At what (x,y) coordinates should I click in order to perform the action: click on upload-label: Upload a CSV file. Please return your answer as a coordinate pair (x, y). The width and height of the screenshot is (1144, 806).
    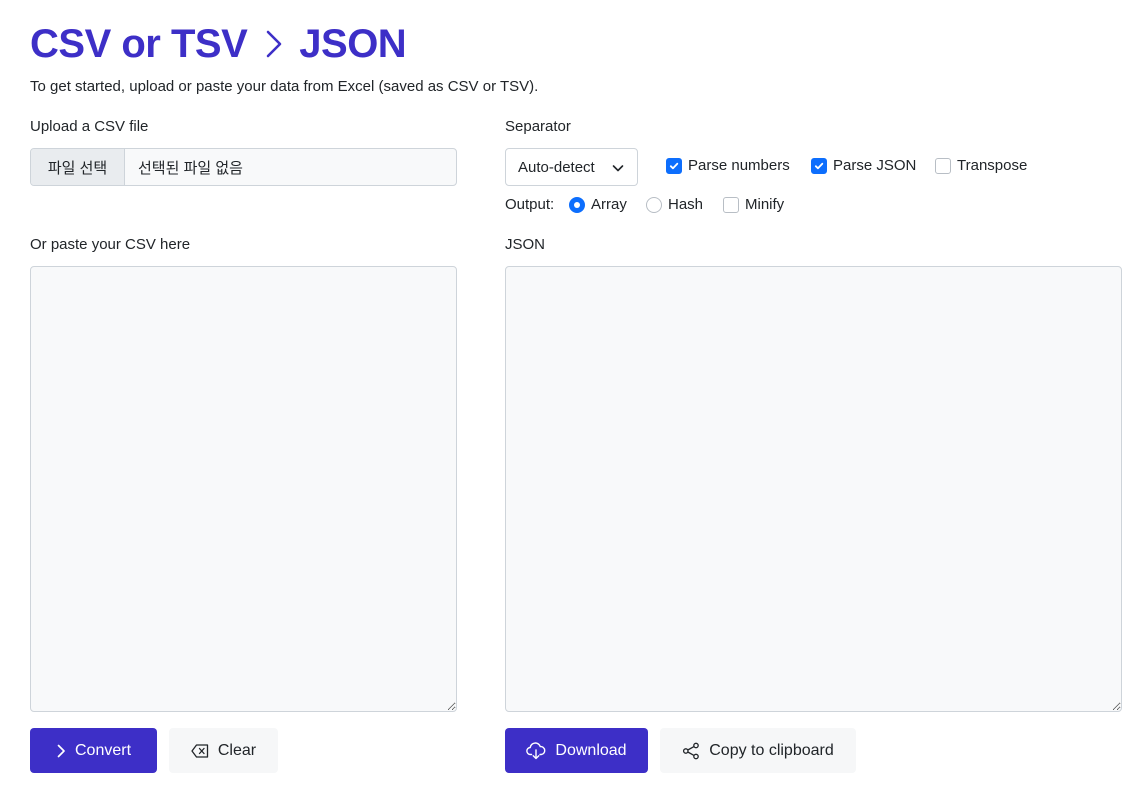
    Looking at the image, I should click on (89, 126).